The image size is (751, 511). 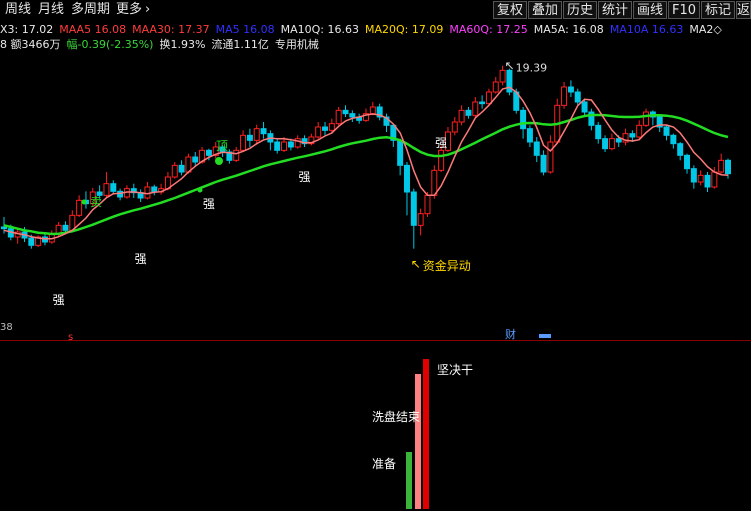 What do you see at coordinates (418, 441) in the screenshot?
I see `signal-bar` at bounding box center [418, 441].